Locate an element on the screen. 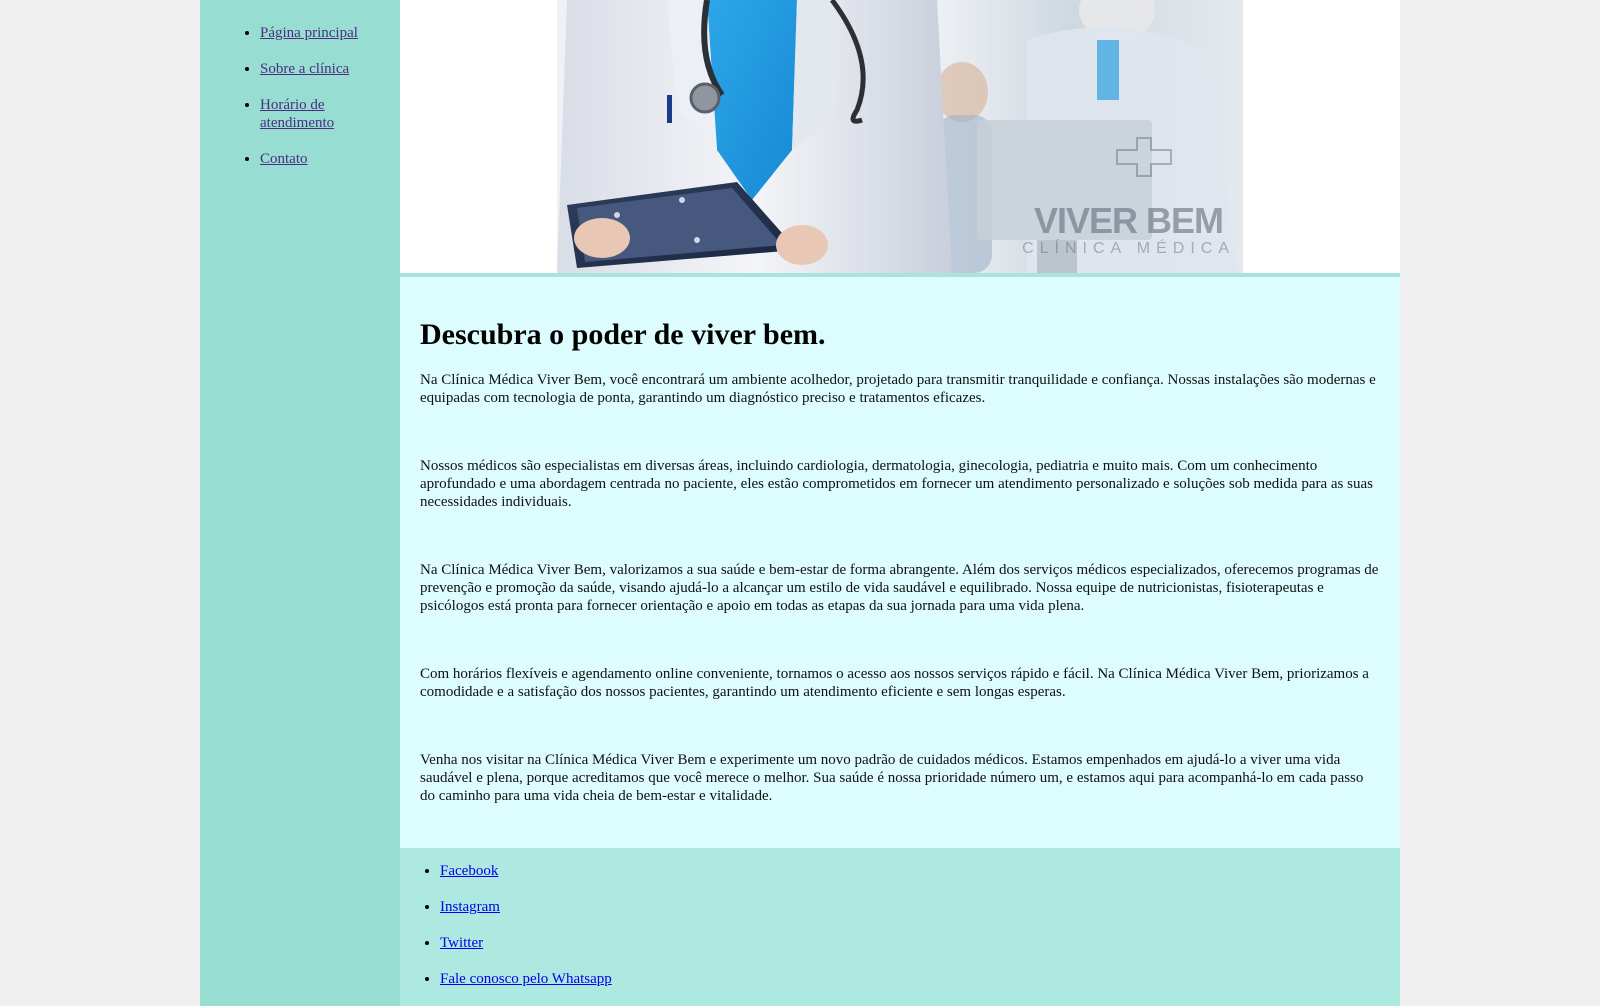  facebook-link: Facebook is located at coordinates (469, 871).